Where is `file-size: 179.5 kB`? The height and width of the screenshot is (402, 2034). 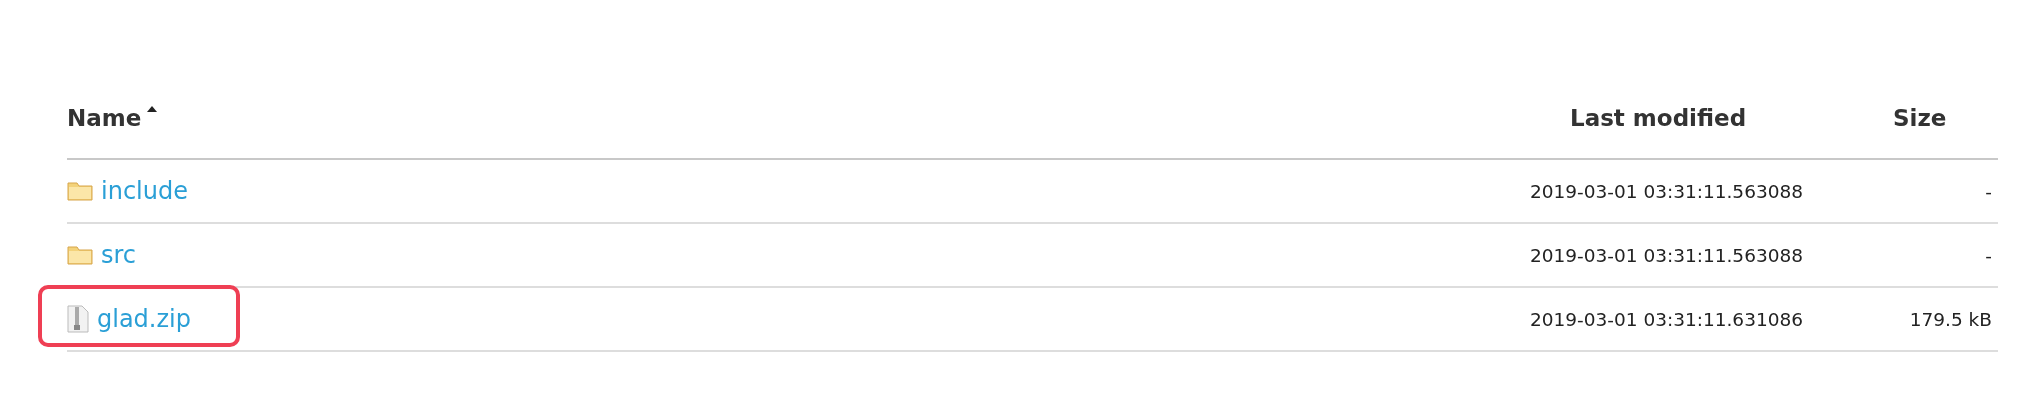
file-size: 179.5 kB is located at coordinates (1950, 319).